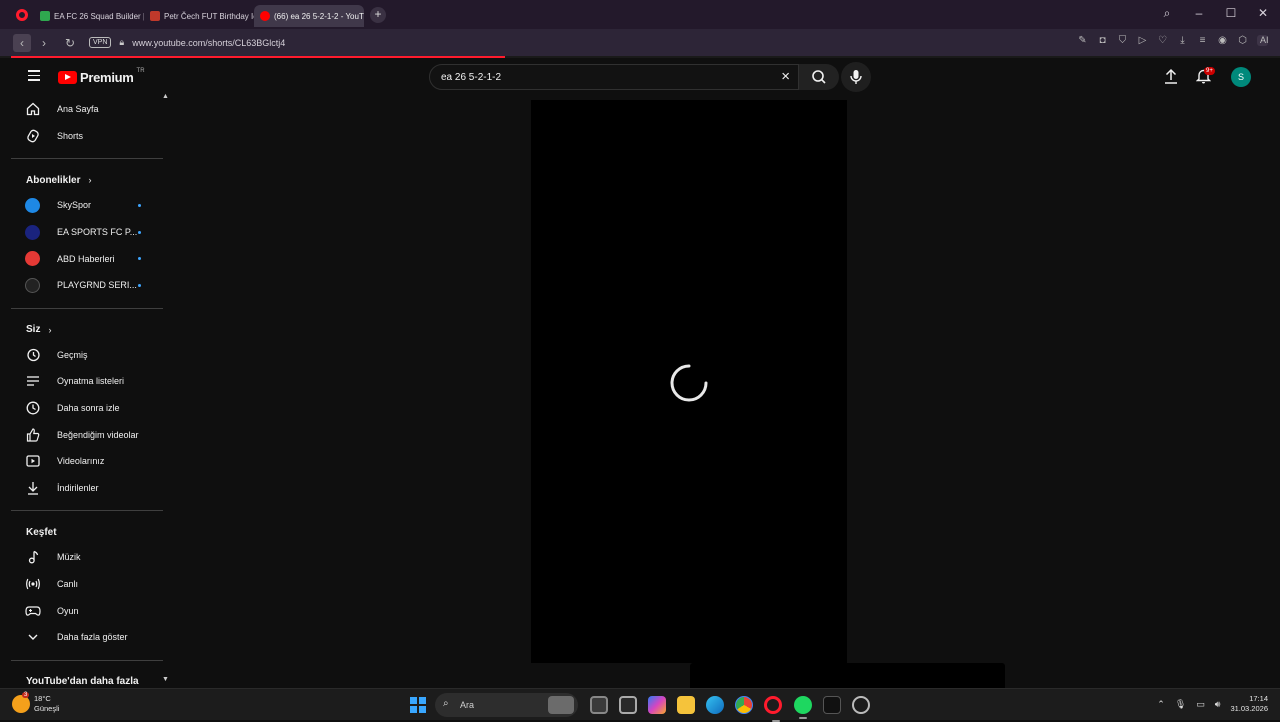 The image size is (1280, 722). I want to click on extensions-icon: ⬡, so click(1242, 40).